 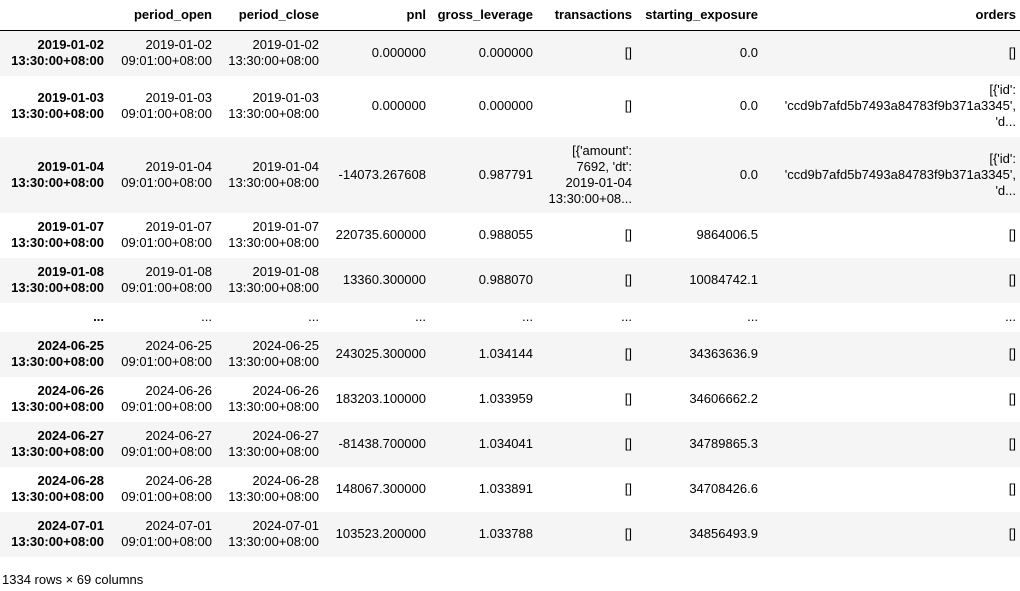 What do you see at coordinates (891, 15) in the screenshot?
I see `column-header-orders: orders` at bounding box center [891, 15].